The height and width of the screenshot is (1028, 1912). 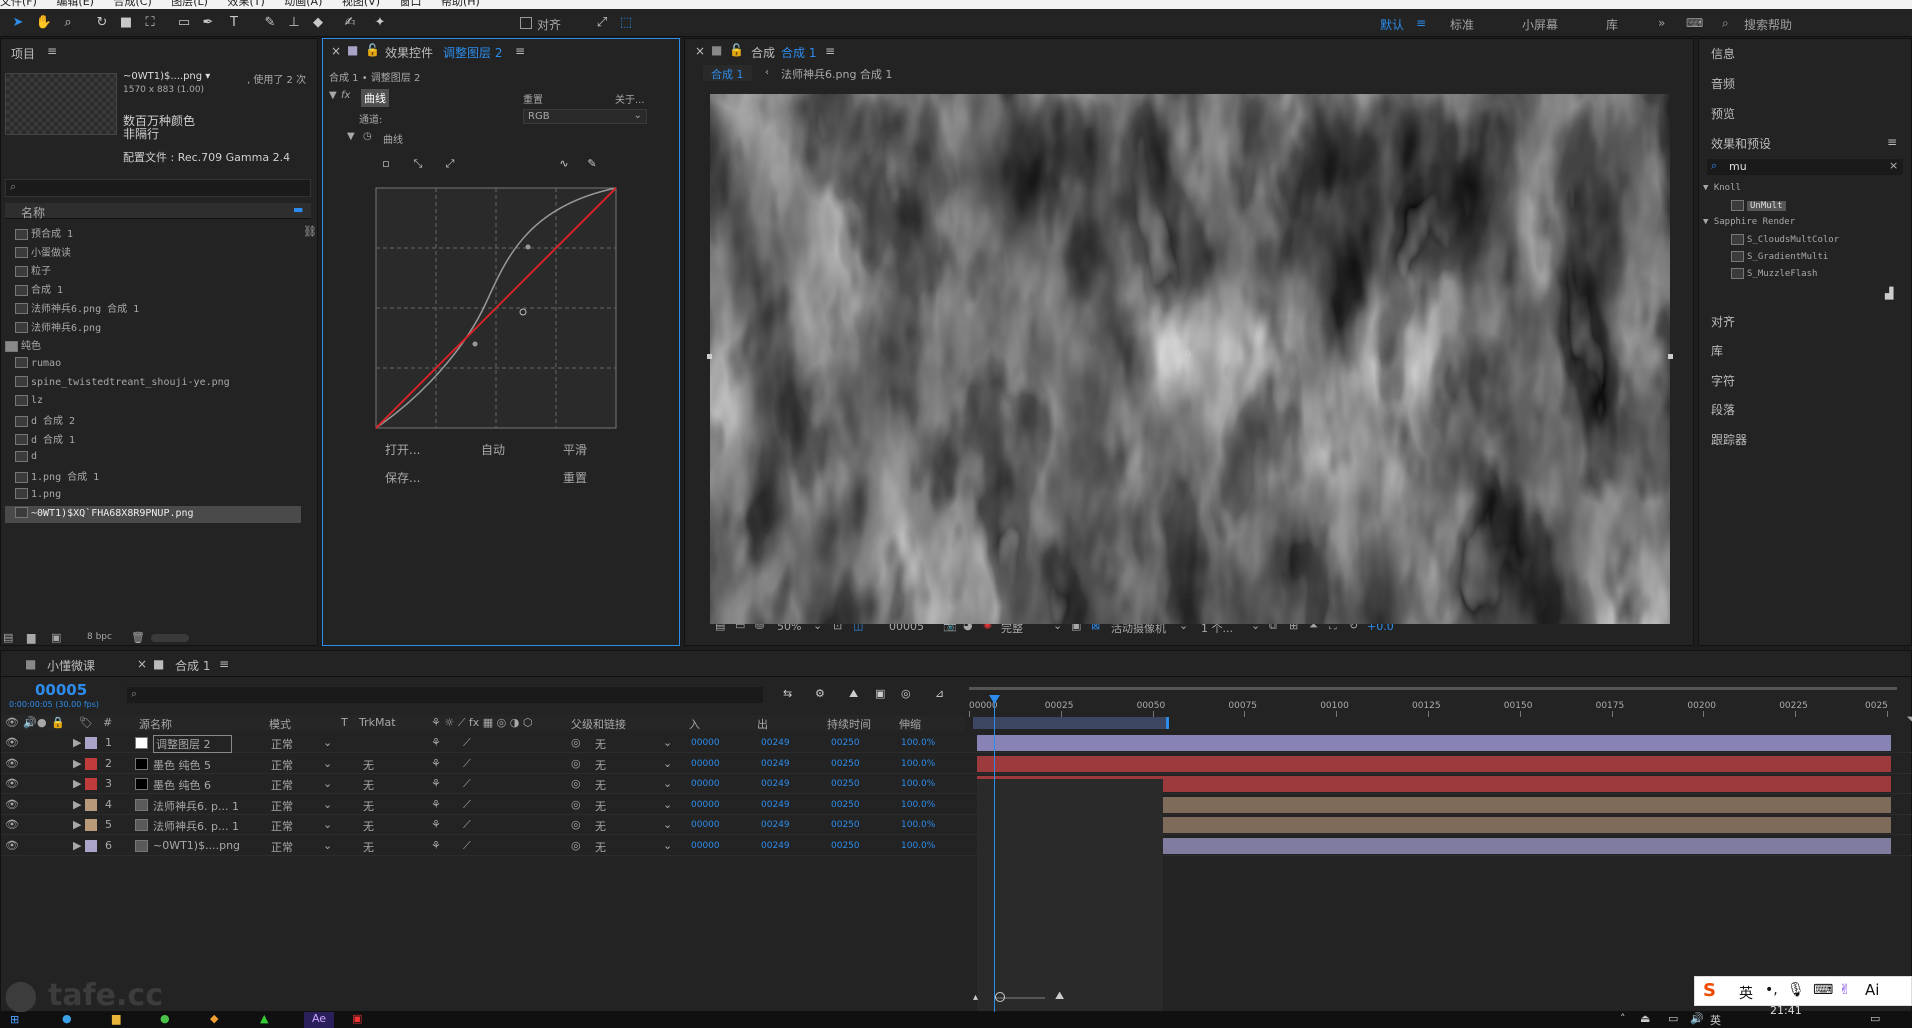 What do you see at coordinates (303, 4) in the screenshot?
I see `menu-animation: 动画(A)` at bounding box center [303, 4].